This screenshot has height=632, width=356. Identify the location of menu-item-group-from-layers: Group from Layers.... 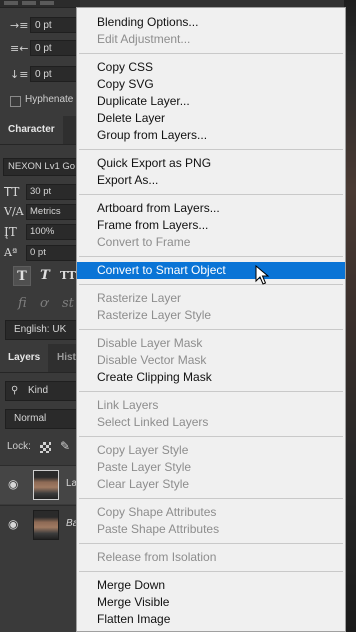
(211, 135).